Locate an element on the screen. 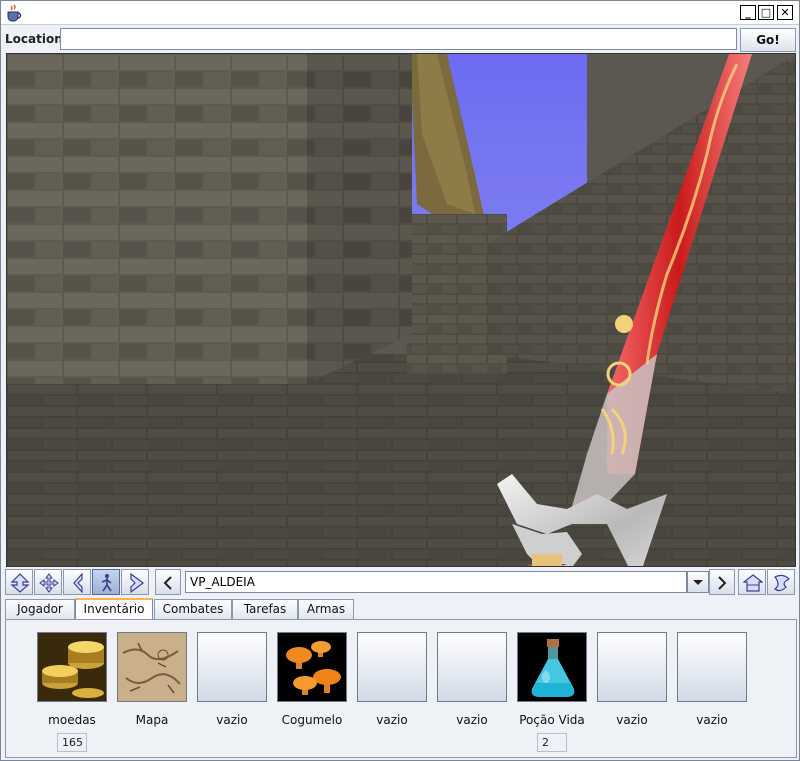 The image size is (800, 761). walk-icon is located at coordinates (106, 583).